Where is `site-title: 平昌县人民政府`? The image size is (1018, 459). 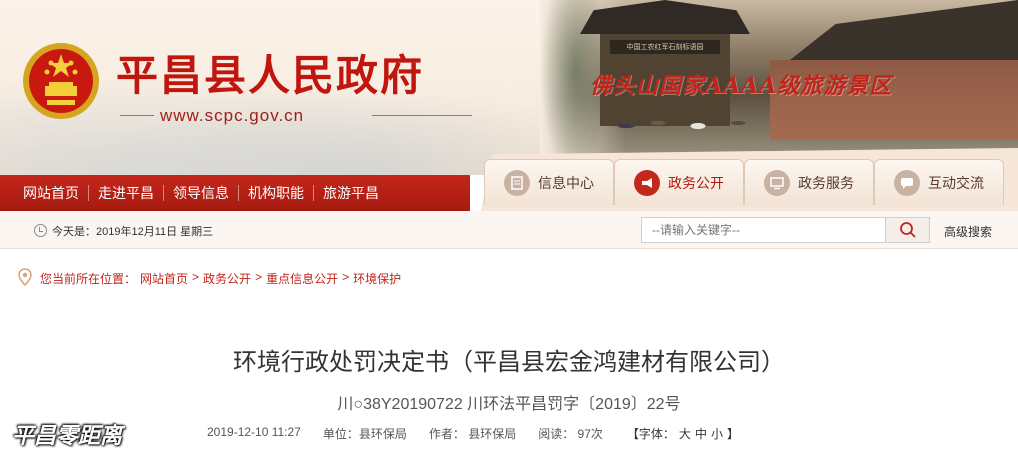
site-title: 平昌县人民政府 is located at coordinates (270, 75).